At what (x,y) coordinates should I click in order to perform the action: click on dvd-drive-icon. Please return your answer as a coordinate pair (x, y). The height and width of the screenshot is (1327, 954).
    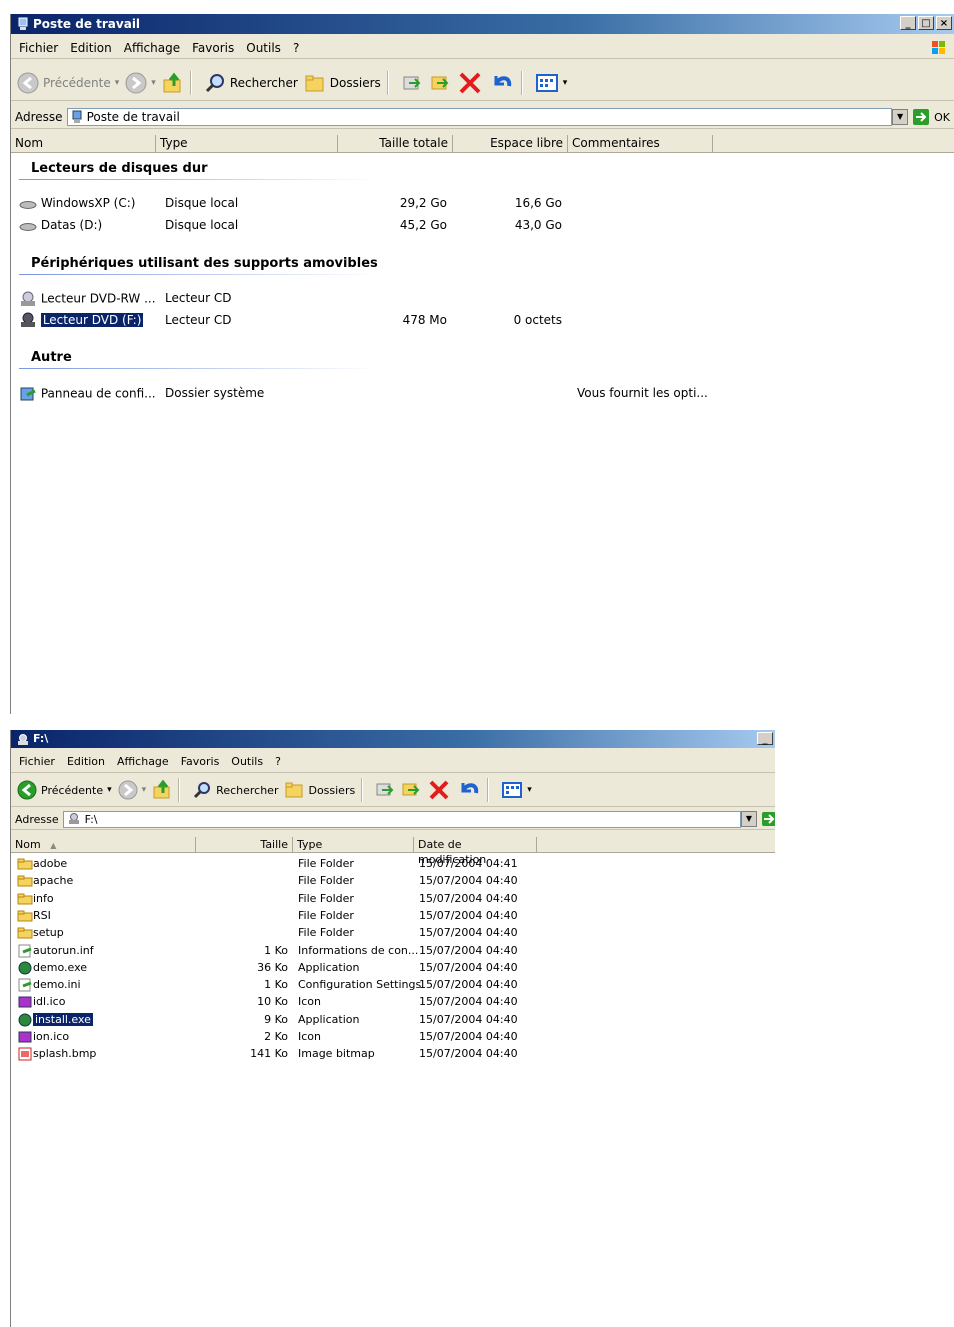
    Looking at the image, I should click on (28, 319).